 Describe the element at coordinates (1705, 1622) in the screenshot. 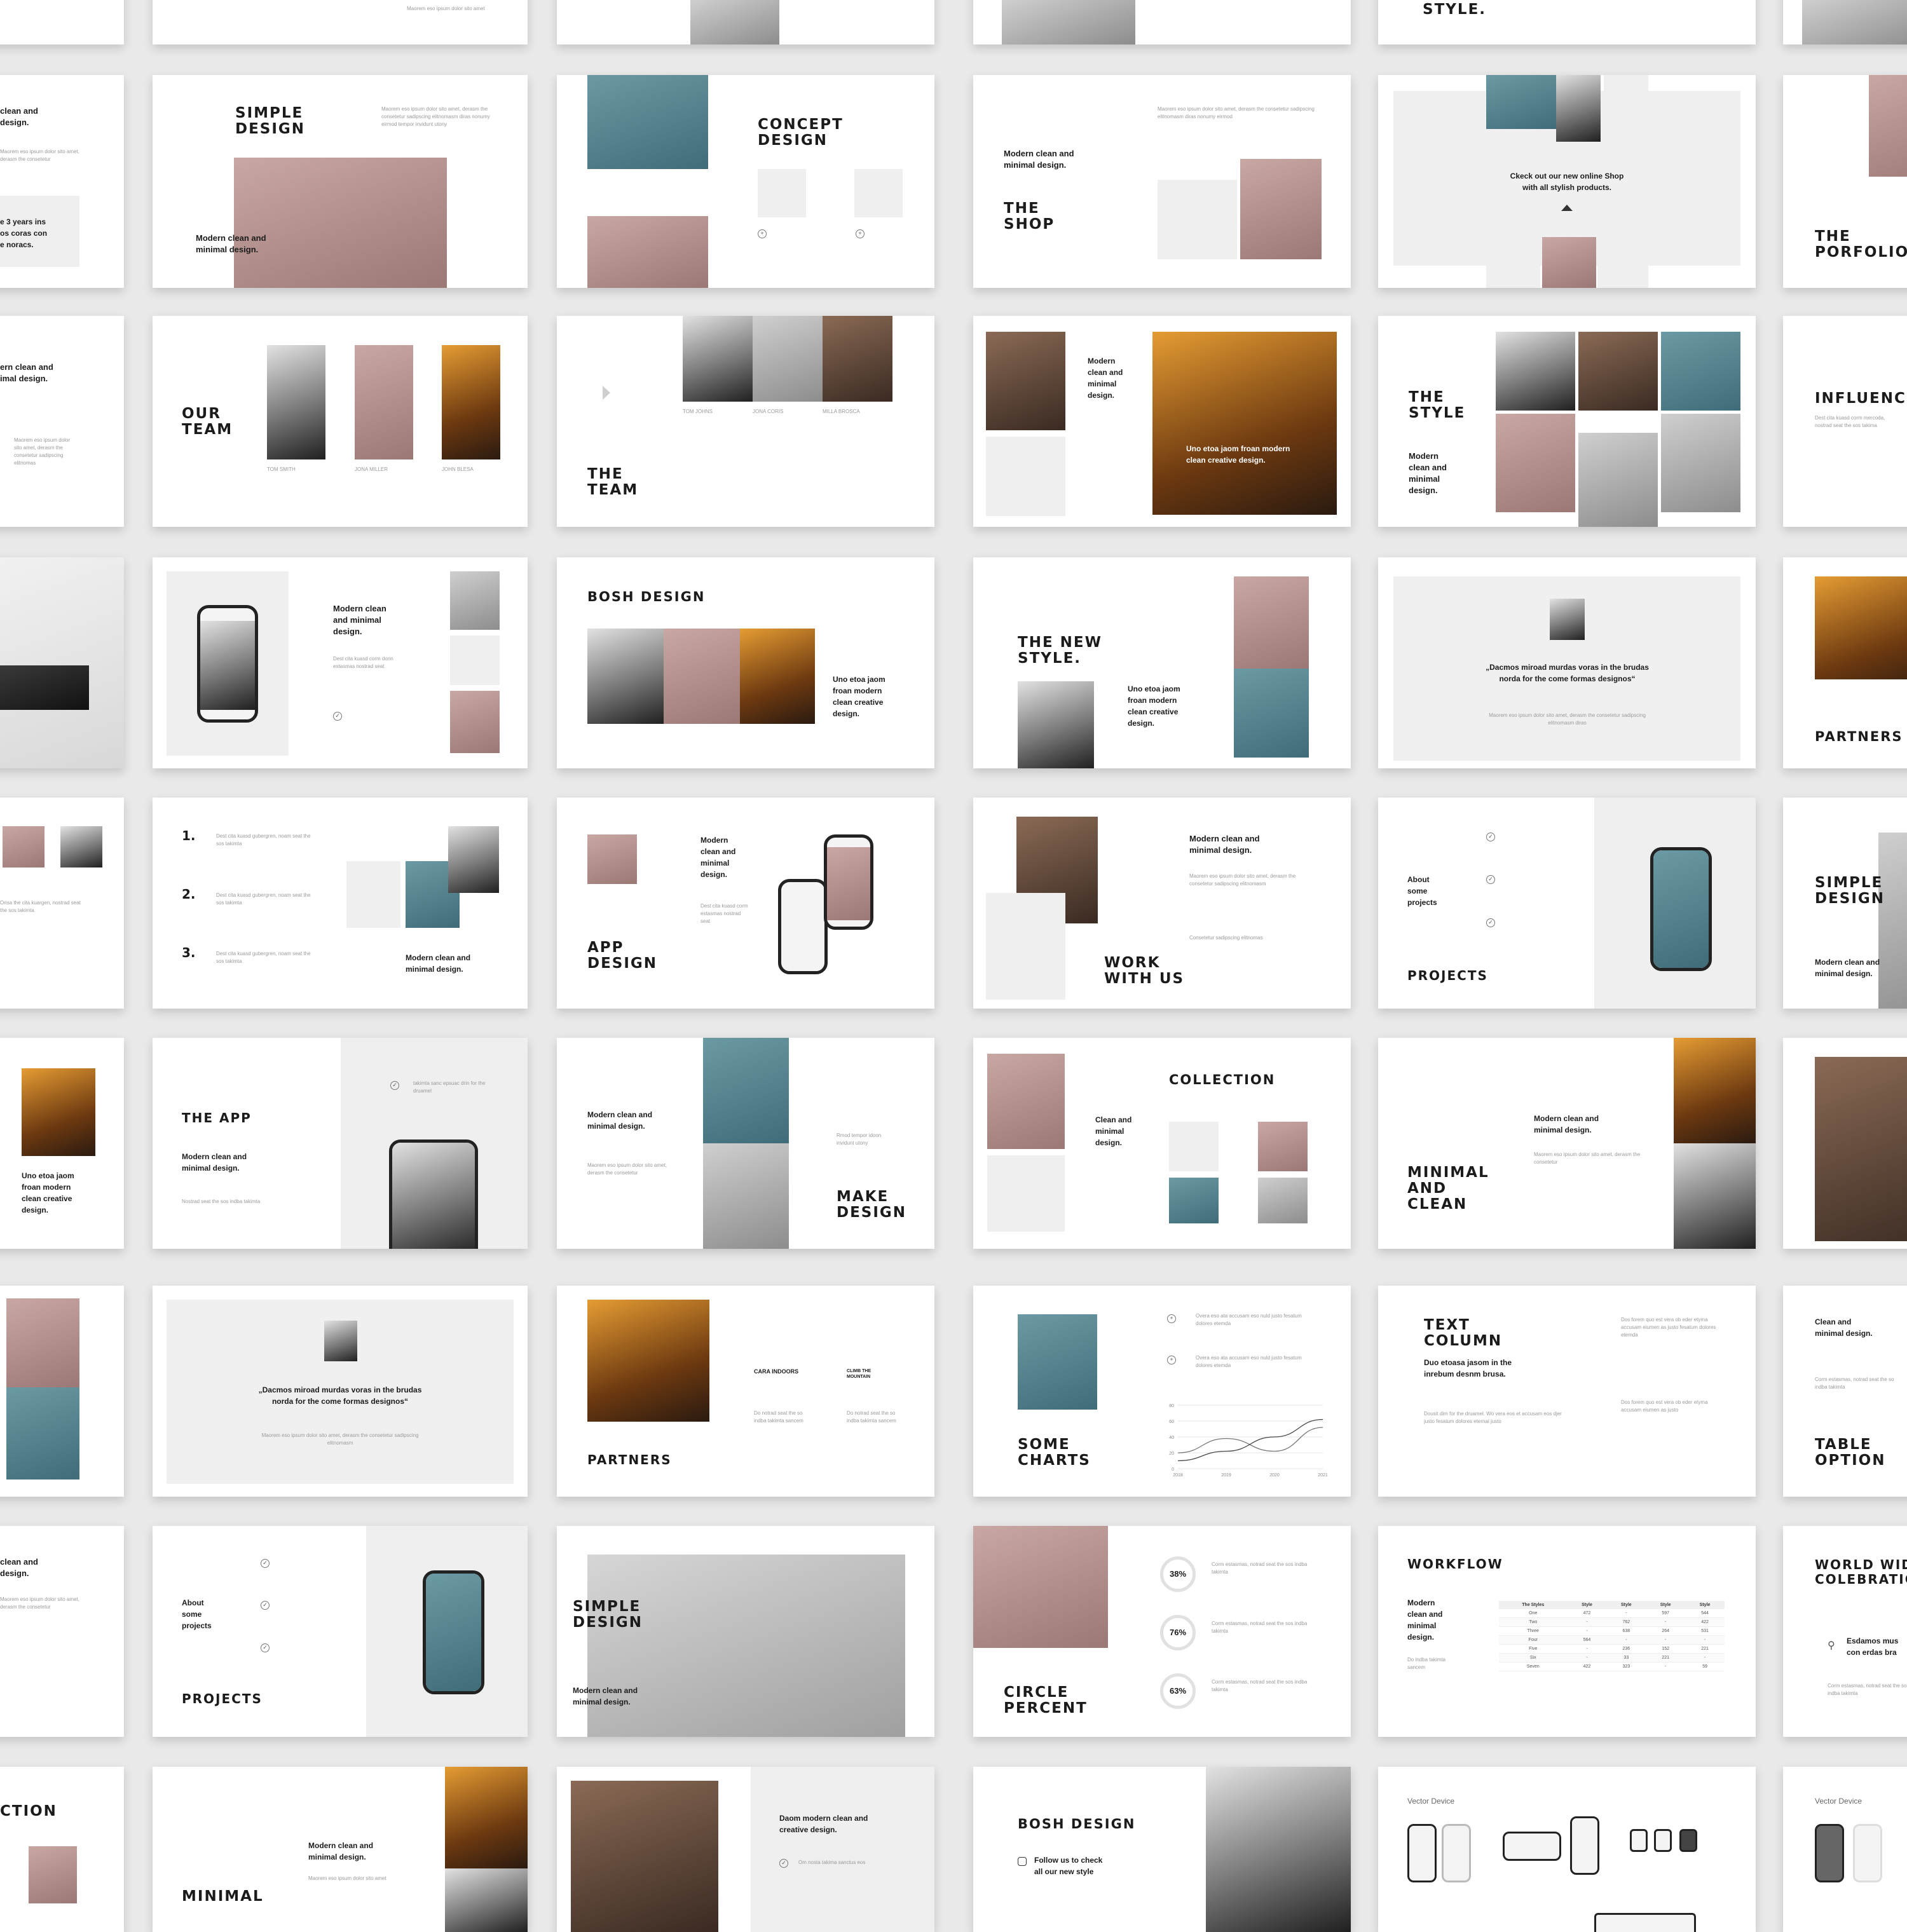

I see `table-cell: 422` at that location.